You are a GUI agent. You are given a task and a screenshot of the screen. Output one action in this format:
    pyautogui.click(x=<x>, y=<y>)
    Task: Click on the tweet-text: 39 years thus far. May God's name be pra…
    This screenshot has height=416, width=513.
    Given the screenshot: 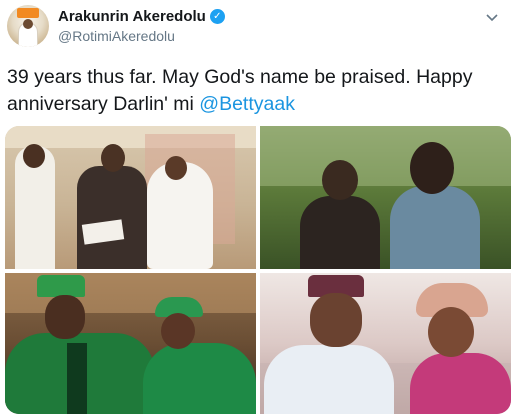 What is the action you would take?
    pyautogui.click(x=257, y=91)
    